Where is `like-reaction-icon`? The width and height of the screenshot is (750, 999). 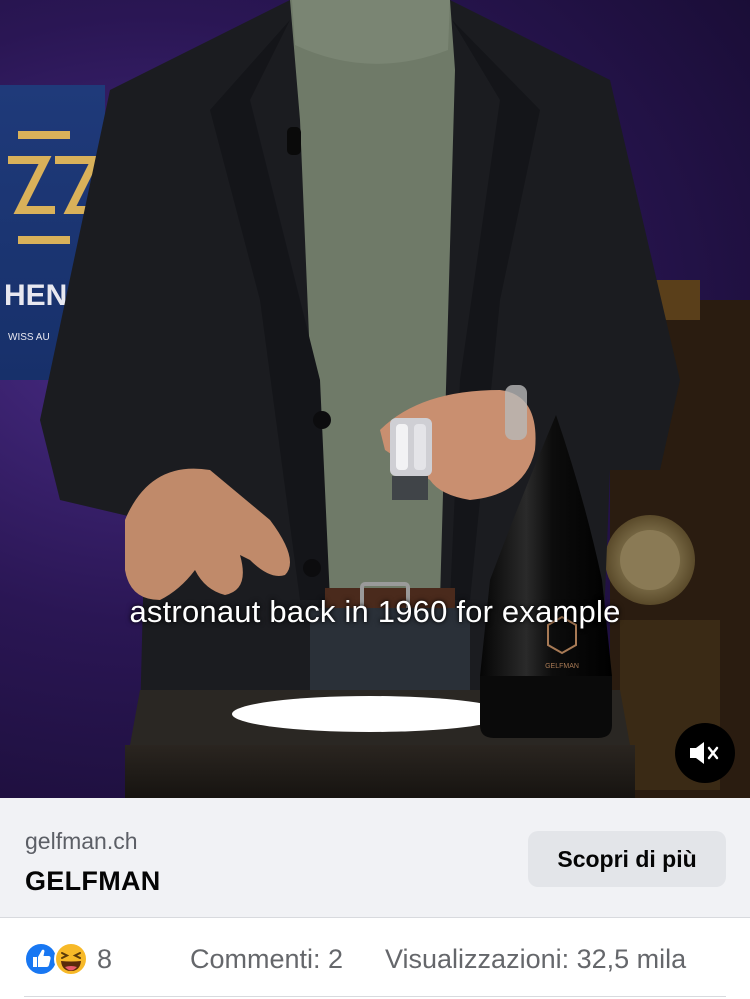
like-reaction-icon is located at coordinates (41, 959).